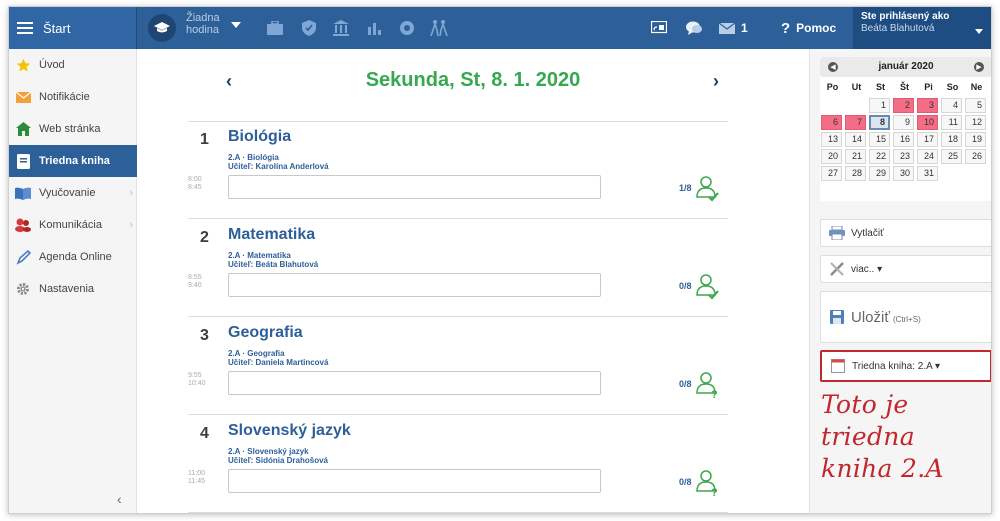 Image resolution: width=1000 pixels, height=521 pixels. What do you see at coordinates (73, 161) in the screenshot?
I see `sidebar-item-triedna-kniha: Triedna kniha` at bounding box center [73, 161].